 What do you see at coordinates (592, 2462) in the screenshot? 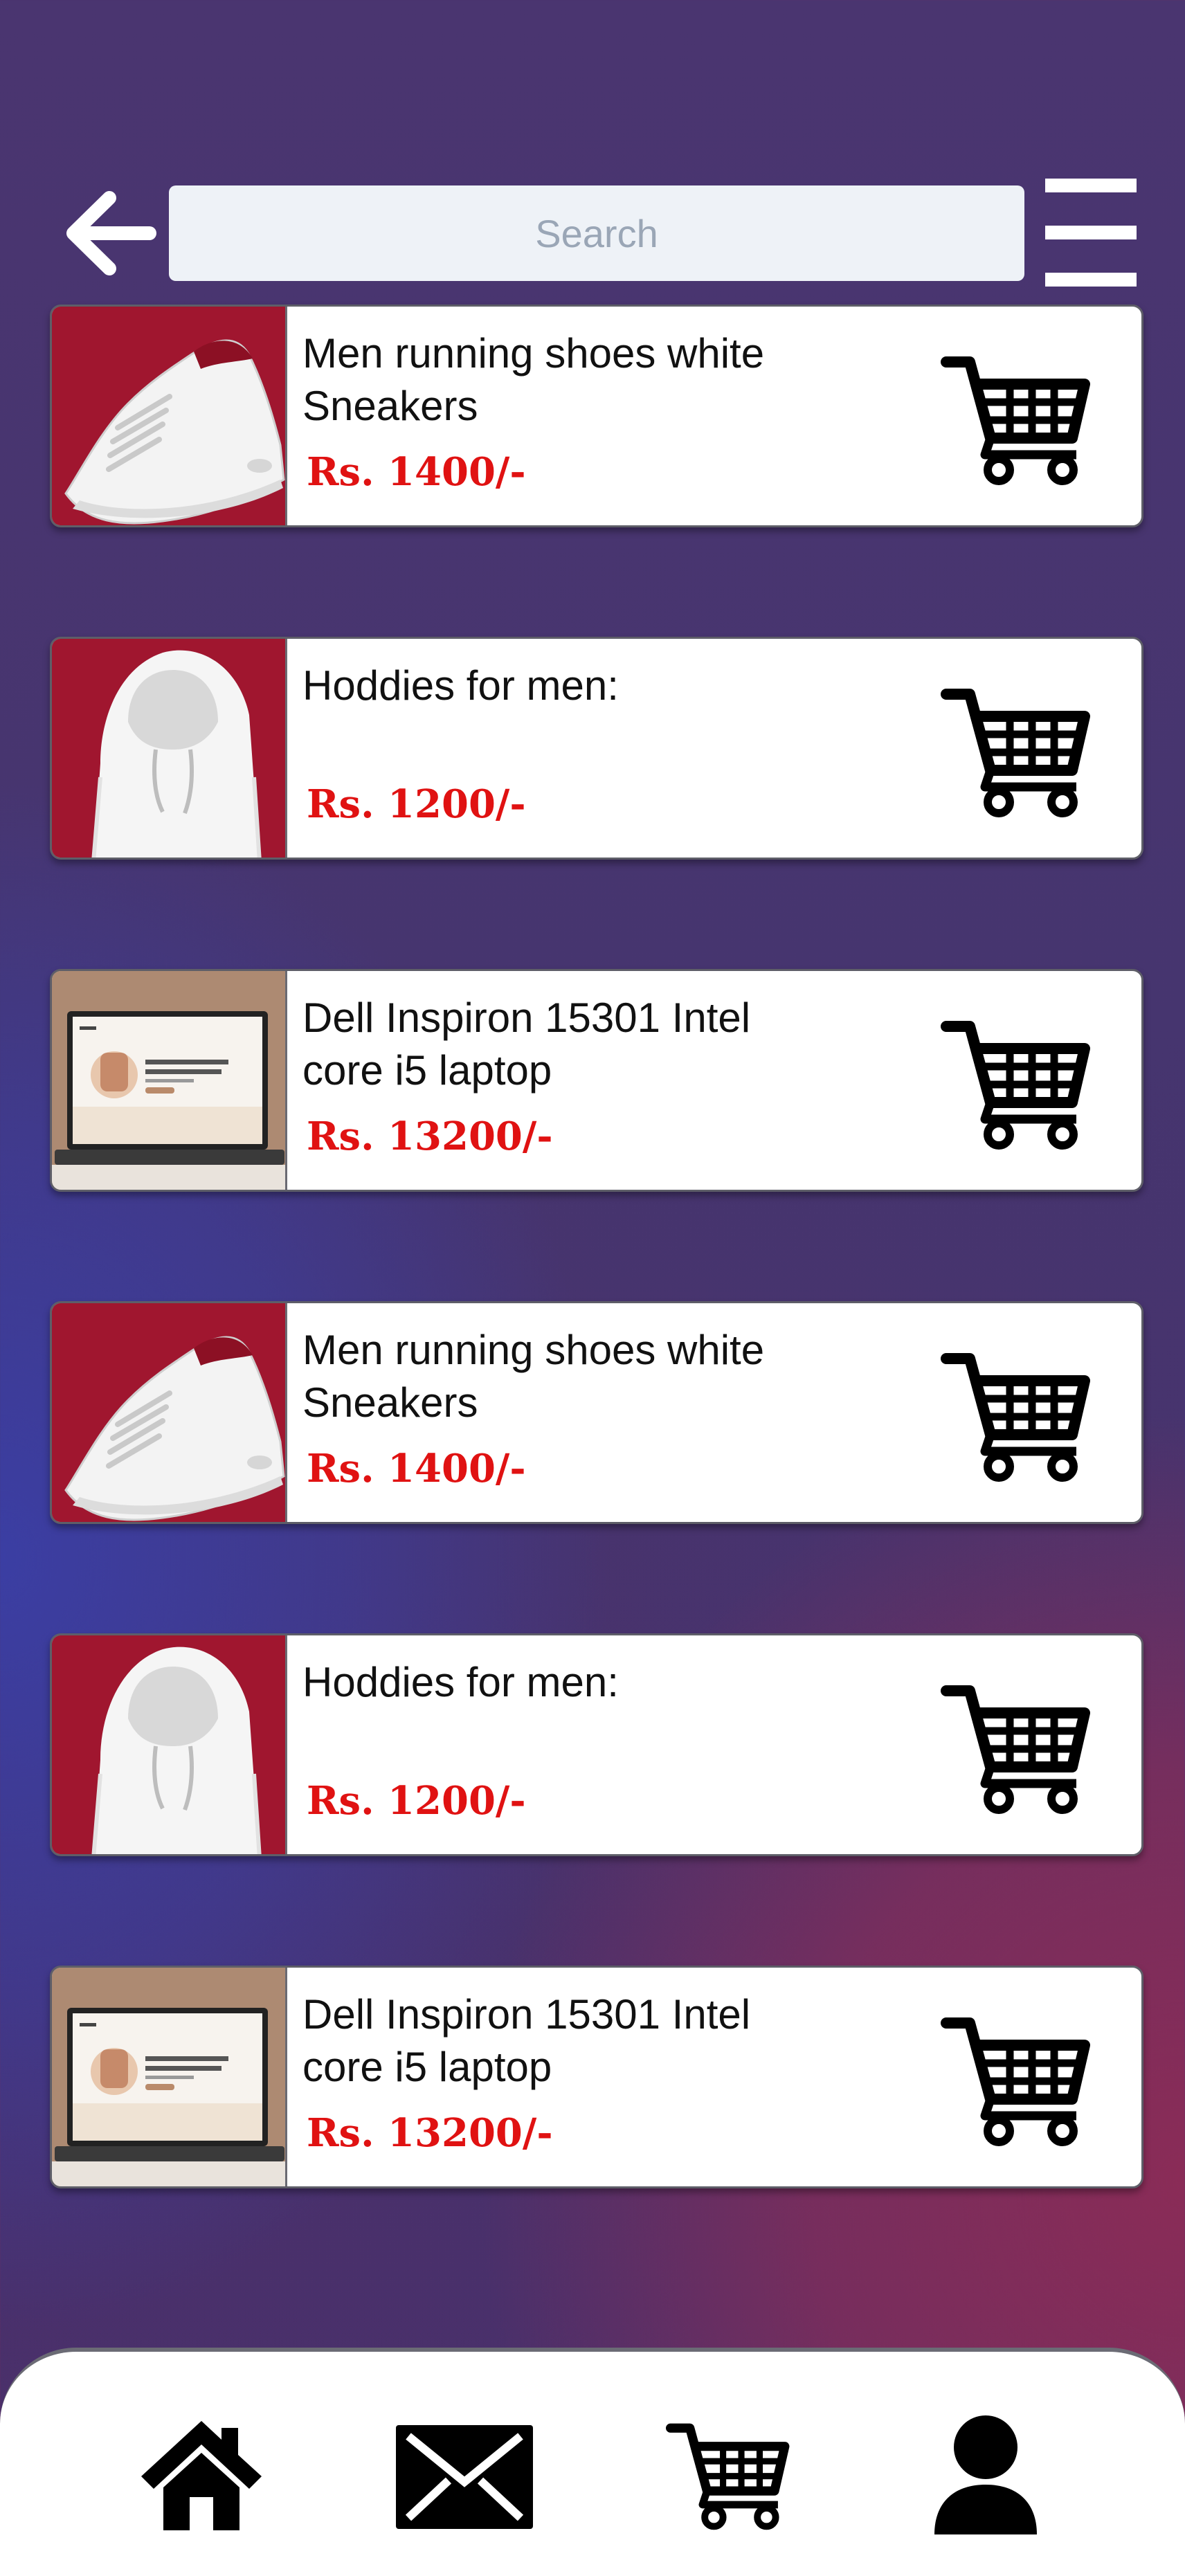
I see `bottom-nav` at bounding box center [592, 2462].